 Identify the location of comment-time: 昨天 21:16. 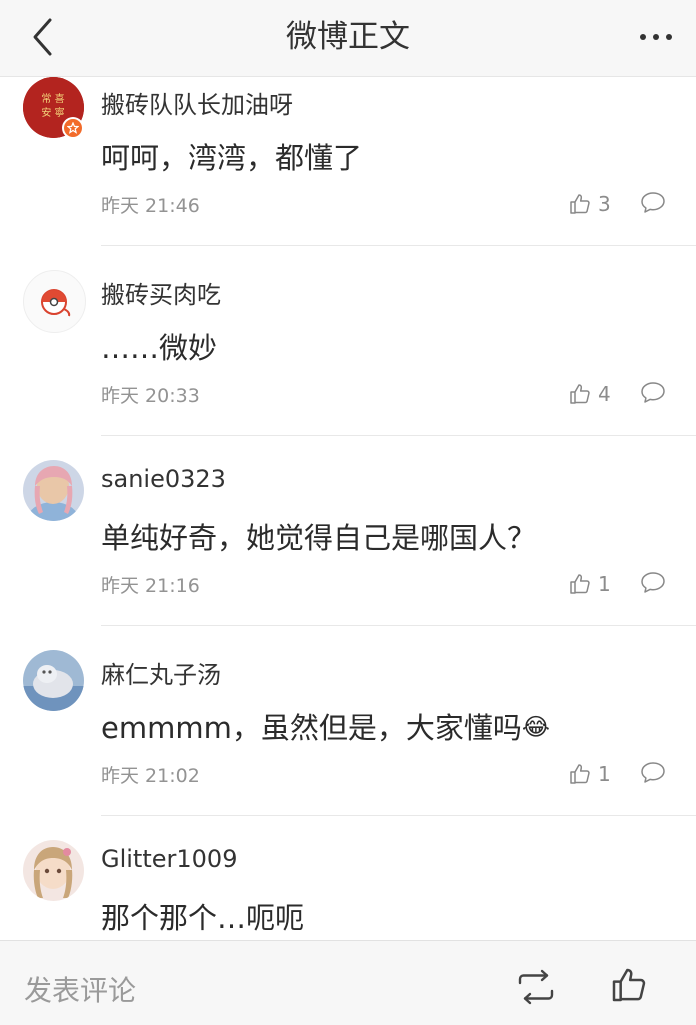
(150, 586).